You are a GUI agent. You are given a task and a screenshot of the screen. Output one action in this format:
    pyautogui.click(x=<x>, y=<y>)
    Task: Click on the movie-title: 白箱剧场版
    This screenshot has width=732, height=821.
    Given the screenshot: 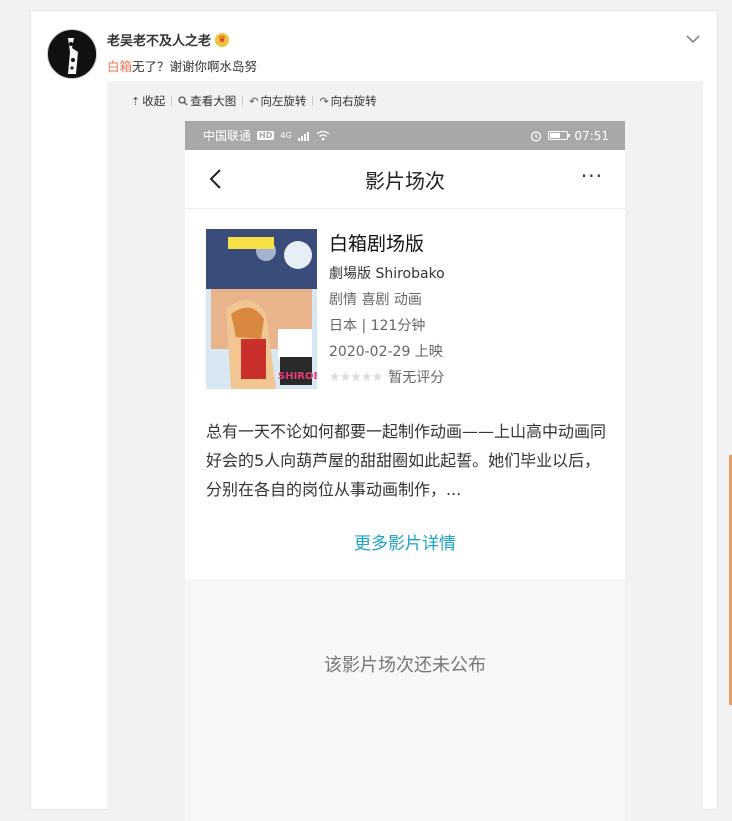 What is the action you would take?
    pyautogui.click(x=377, y=244)
    